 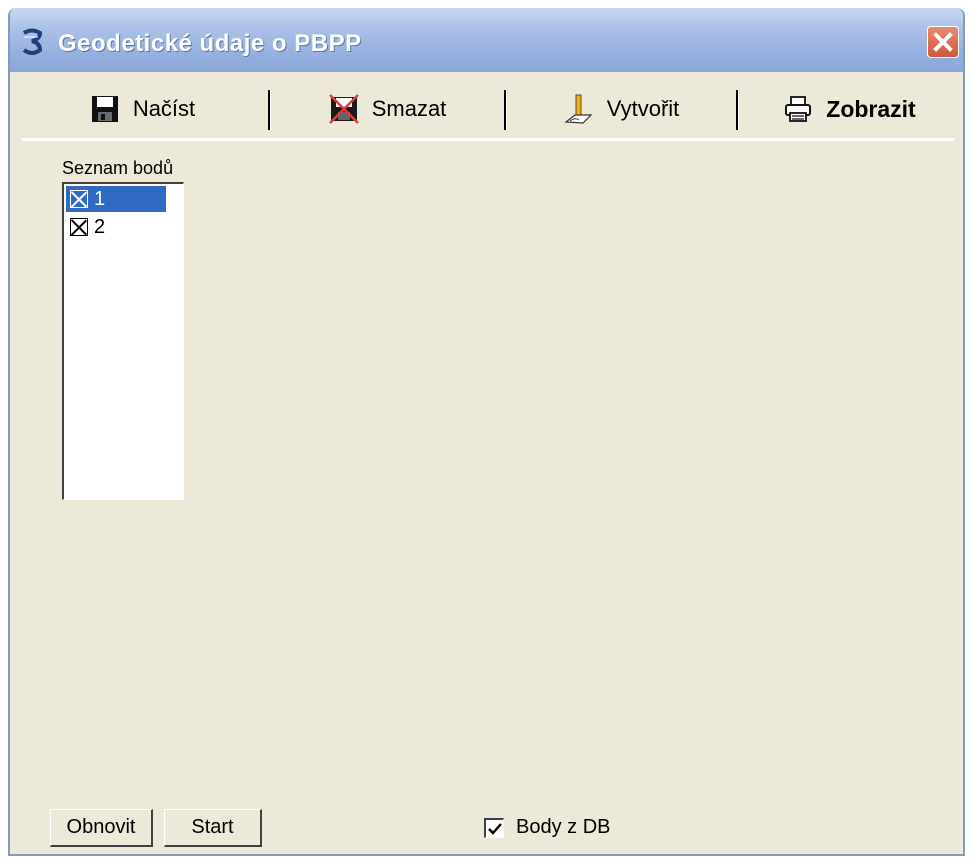 What do you see at coordinates (210, 43) in the screenshot?
I see `window-title: Geodetické údaje o PBPP` at bounding box center [210, 43].